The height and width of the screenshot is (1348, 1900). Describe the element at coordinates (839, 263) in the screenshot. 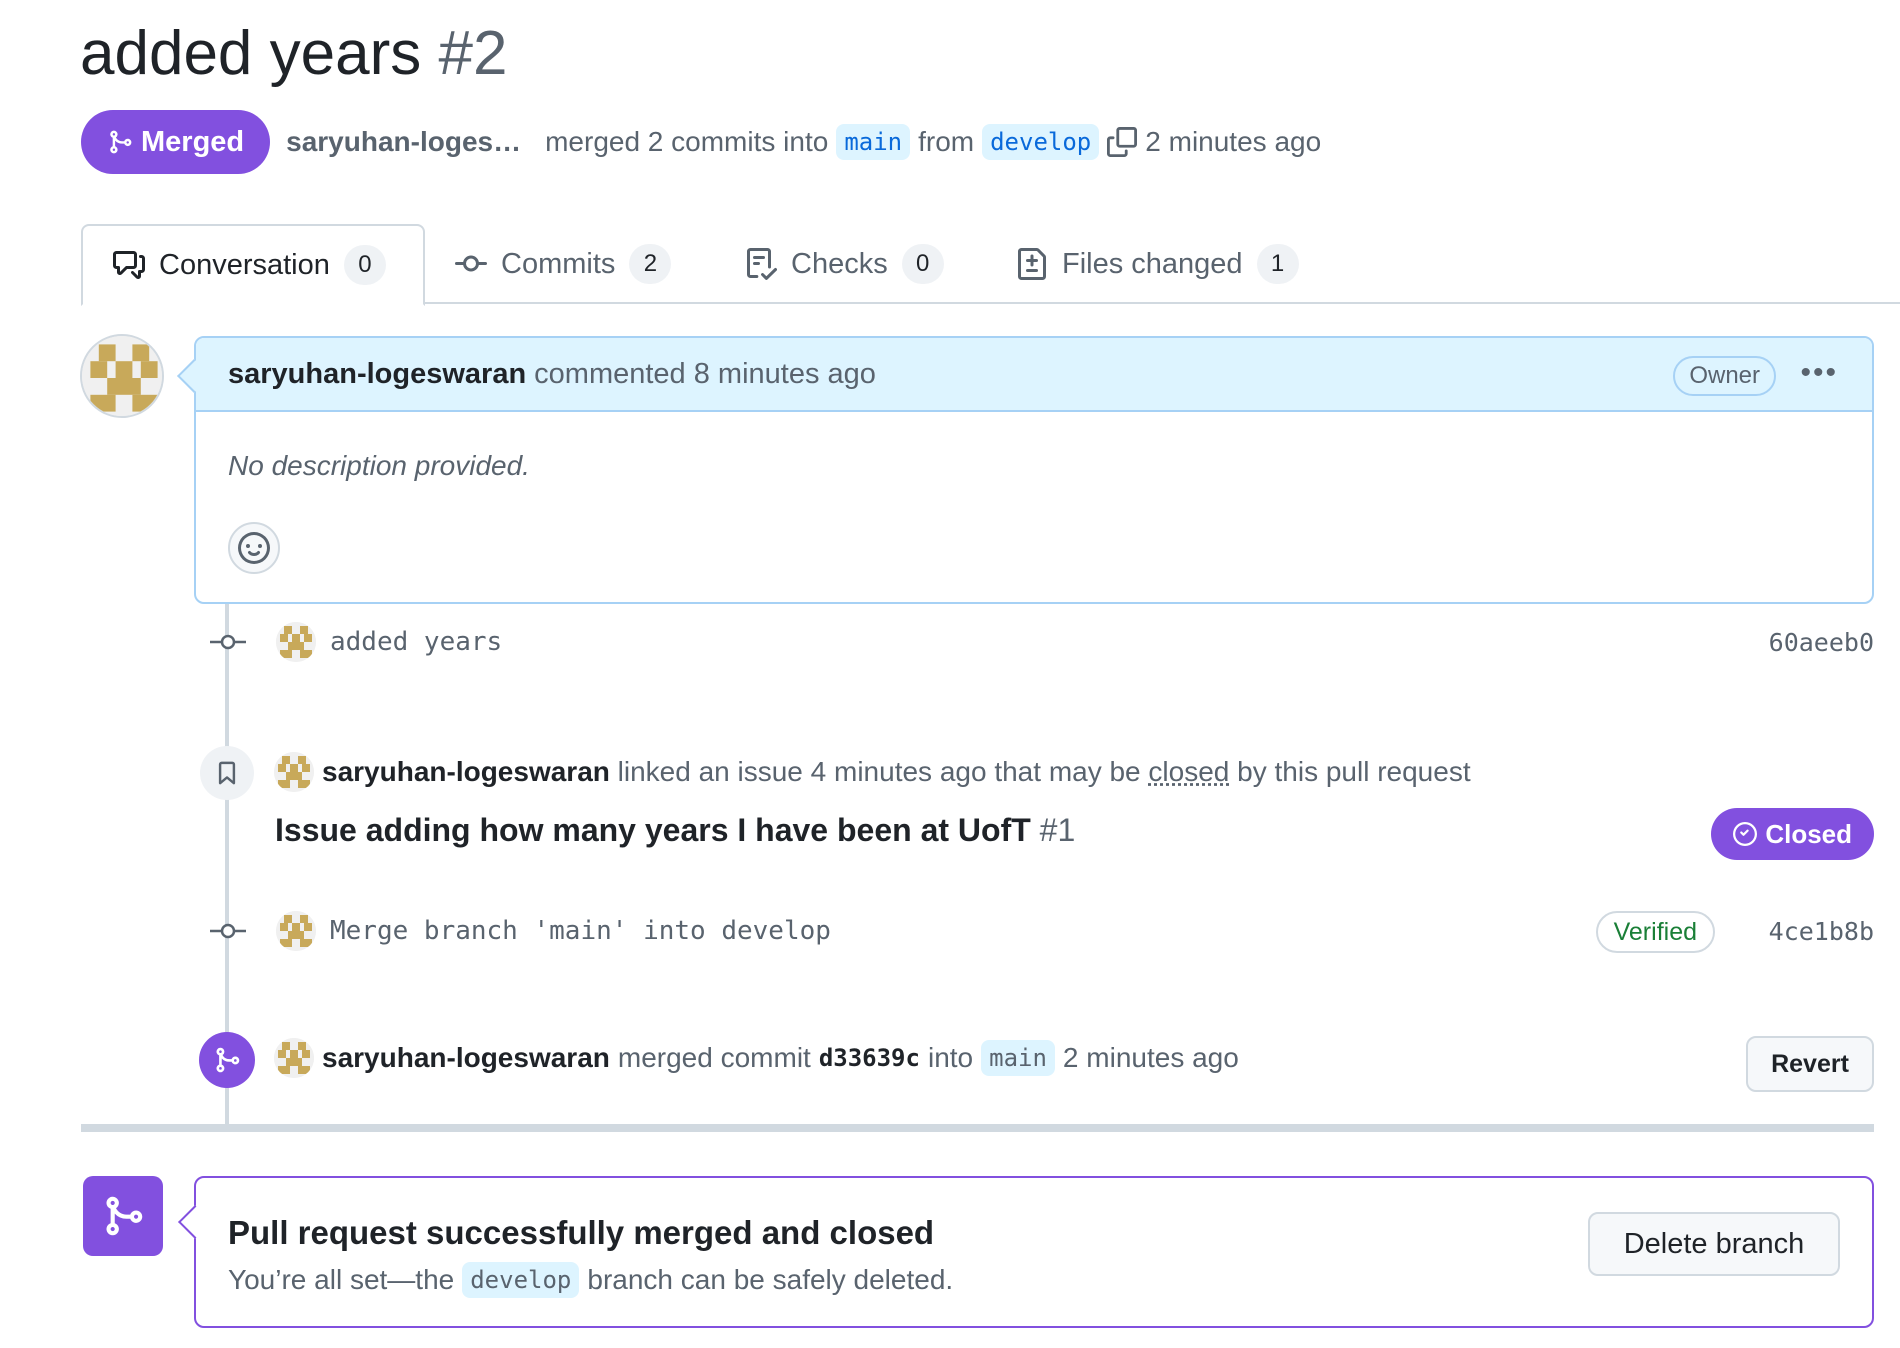

I see `tab-checks-label: Checks` at that location.